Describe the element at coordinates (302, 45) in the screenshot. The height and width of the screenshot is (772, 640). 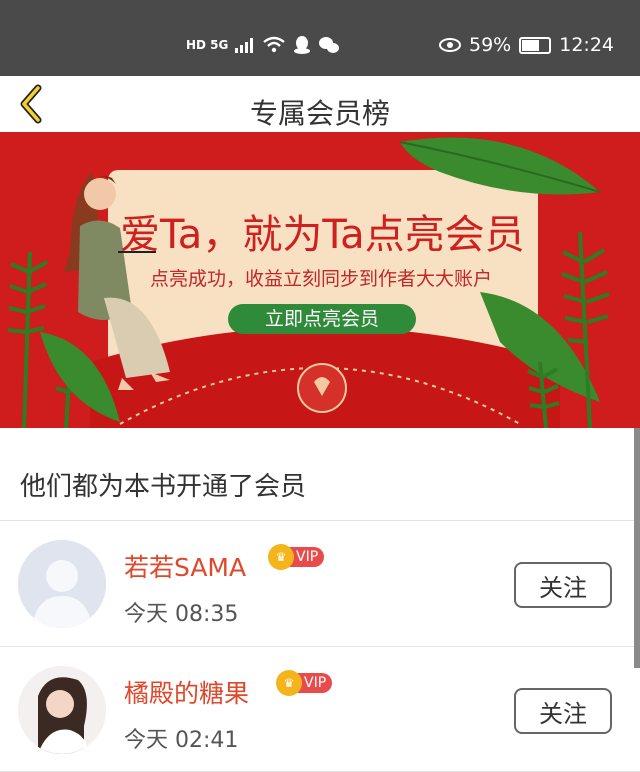
I see `qq-icon` at that location.